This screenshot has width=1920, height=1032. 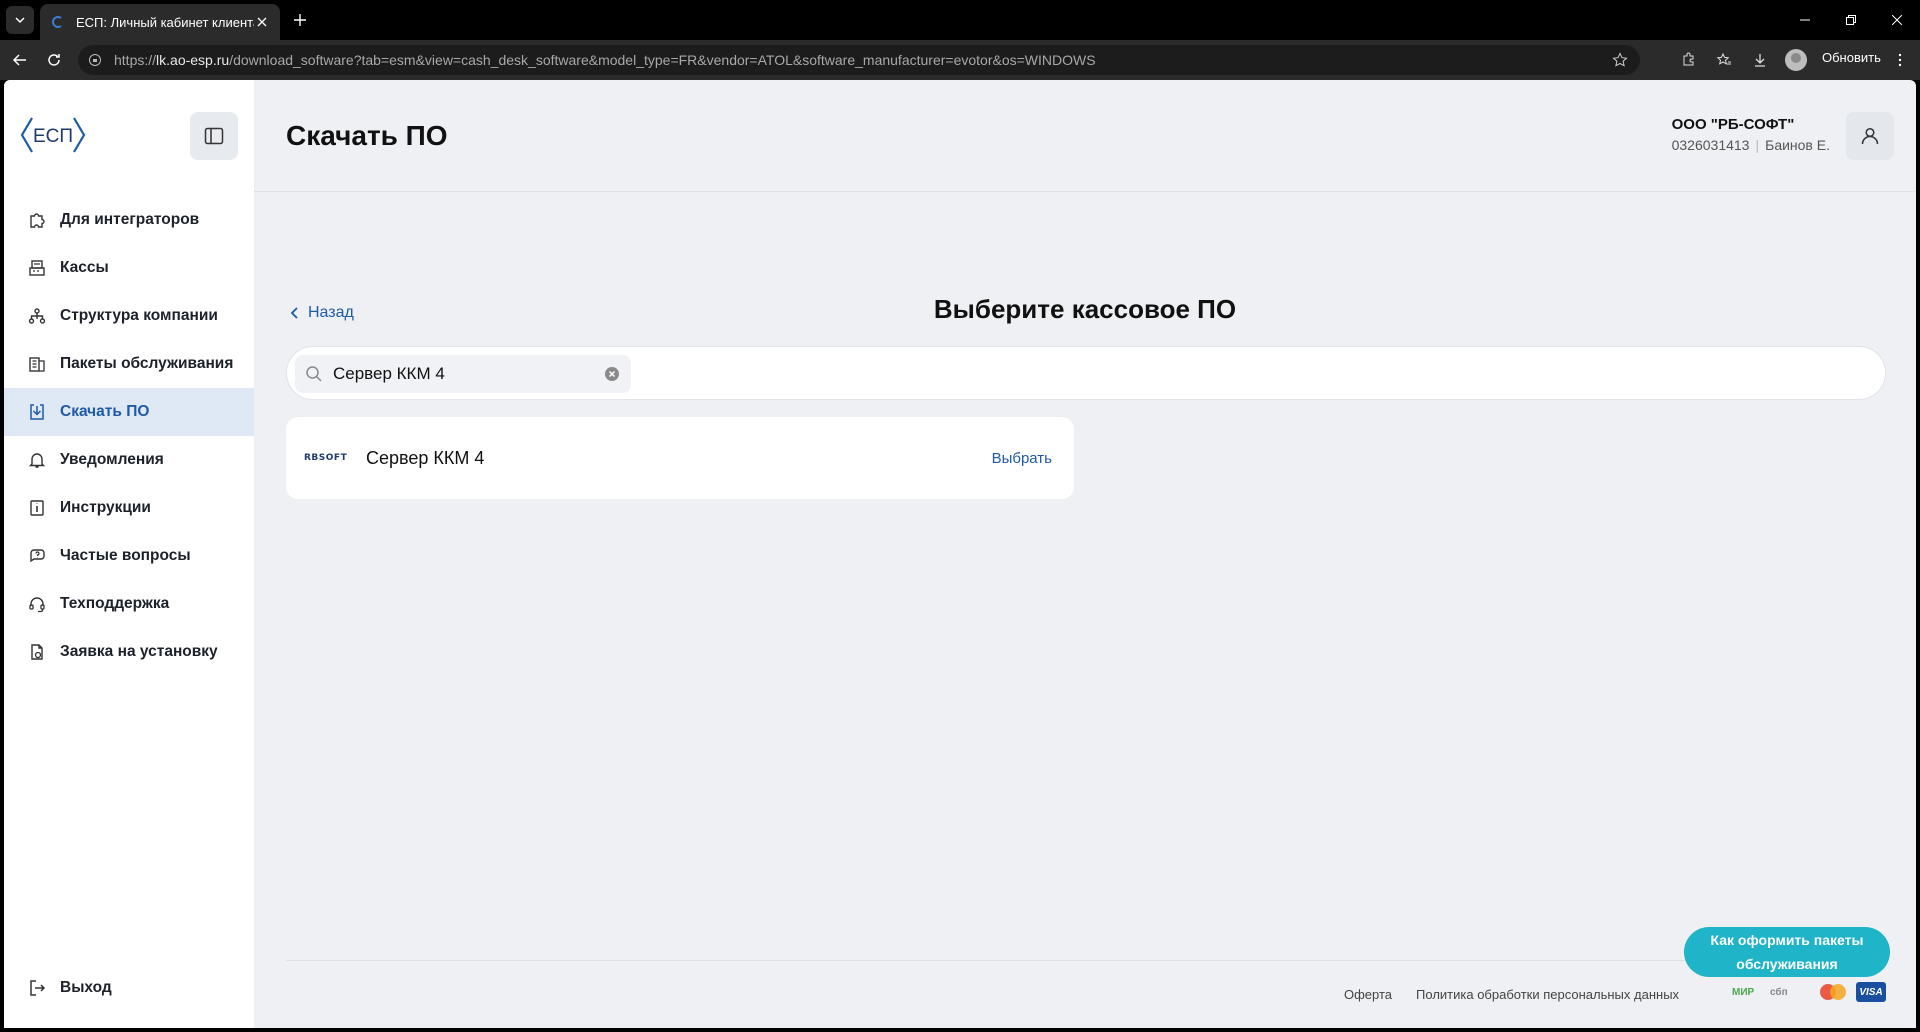 I want to click on new-tab-button, so click(x=300, y=20).